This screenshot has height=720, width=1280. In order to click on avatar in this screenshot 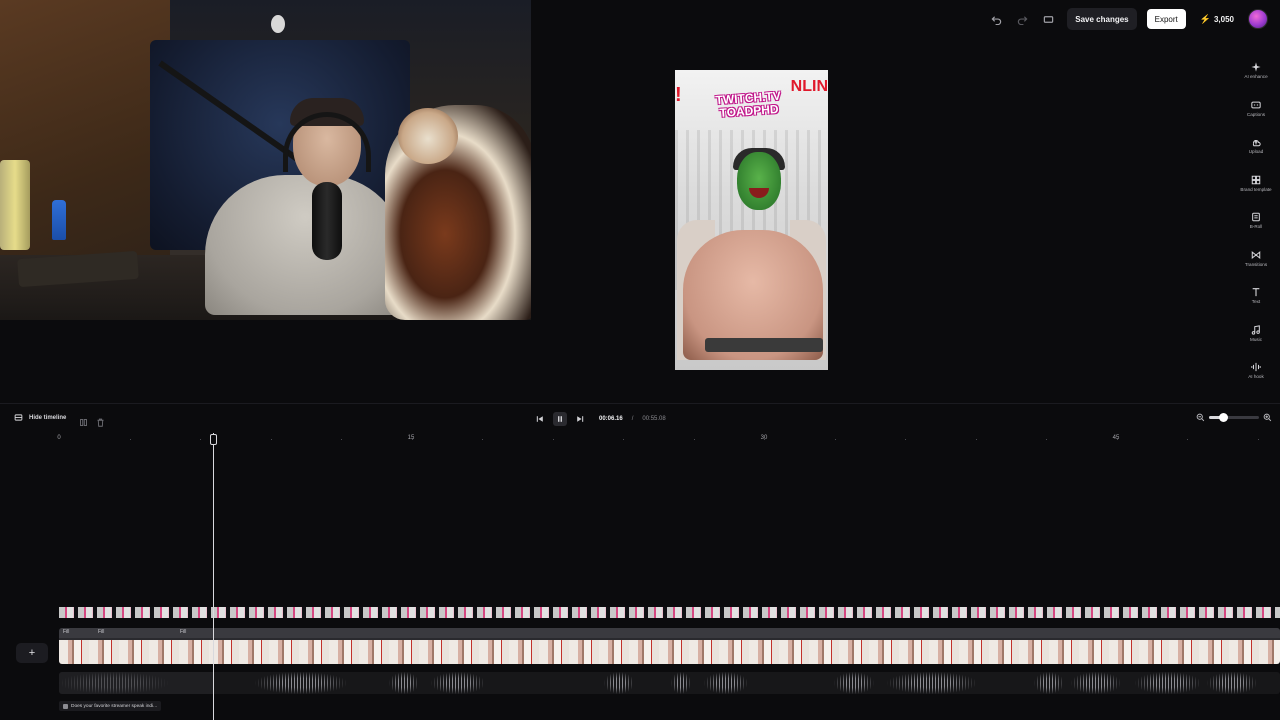, I will do `click(1258, 19)`.